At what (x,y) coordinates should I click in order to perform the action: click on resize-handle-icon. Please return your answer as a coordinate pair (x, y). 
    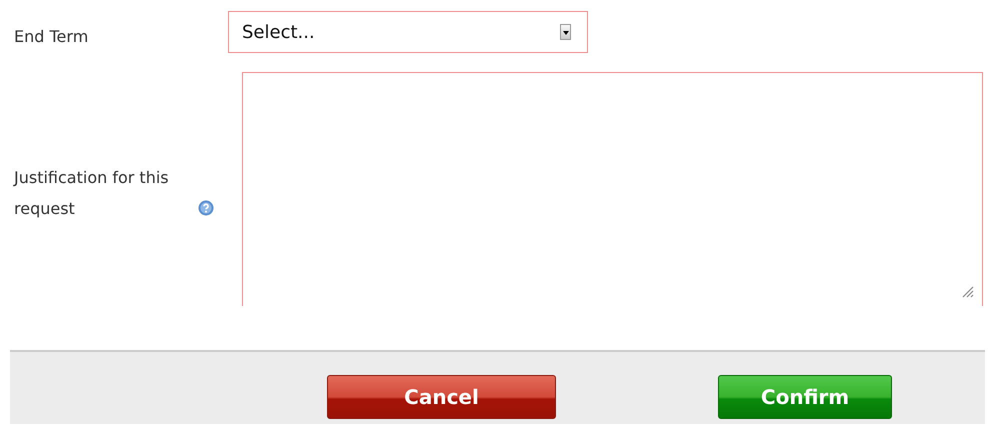
    Looking at the image, I should click on (968, 292).